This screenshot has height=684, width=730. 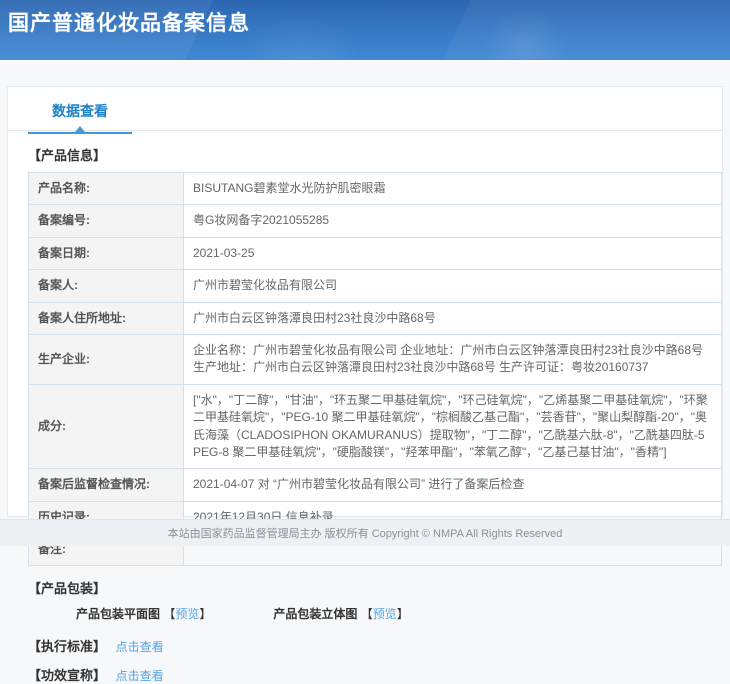 What do you see at coordinates (106, 359) in the screenshot?
I see `row-label: 生产企业:` at bounding box center [106, 359].